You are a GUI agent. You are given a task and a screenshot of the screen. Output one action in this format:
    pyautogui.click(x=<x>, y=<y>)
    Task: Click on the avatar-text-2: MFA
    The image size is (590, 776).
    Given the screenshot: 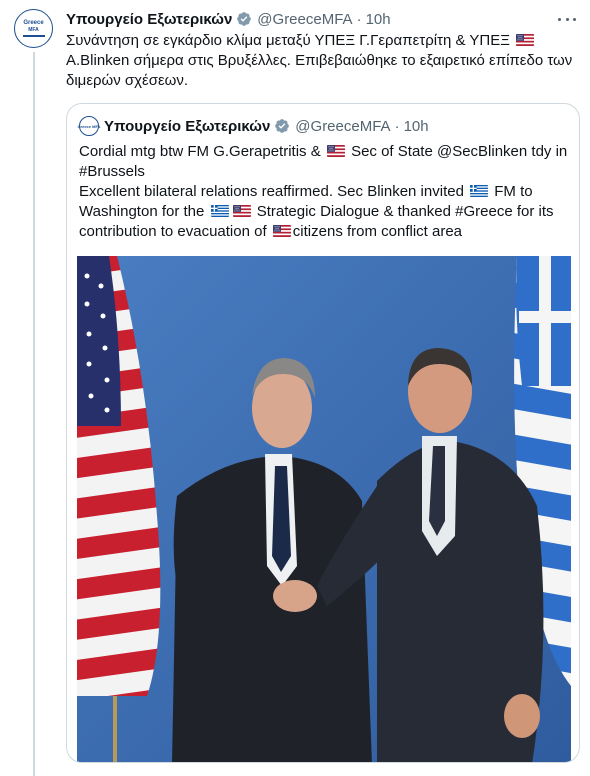 What is the action you would take?
    pyautogui.click(x=33, y=30)
    